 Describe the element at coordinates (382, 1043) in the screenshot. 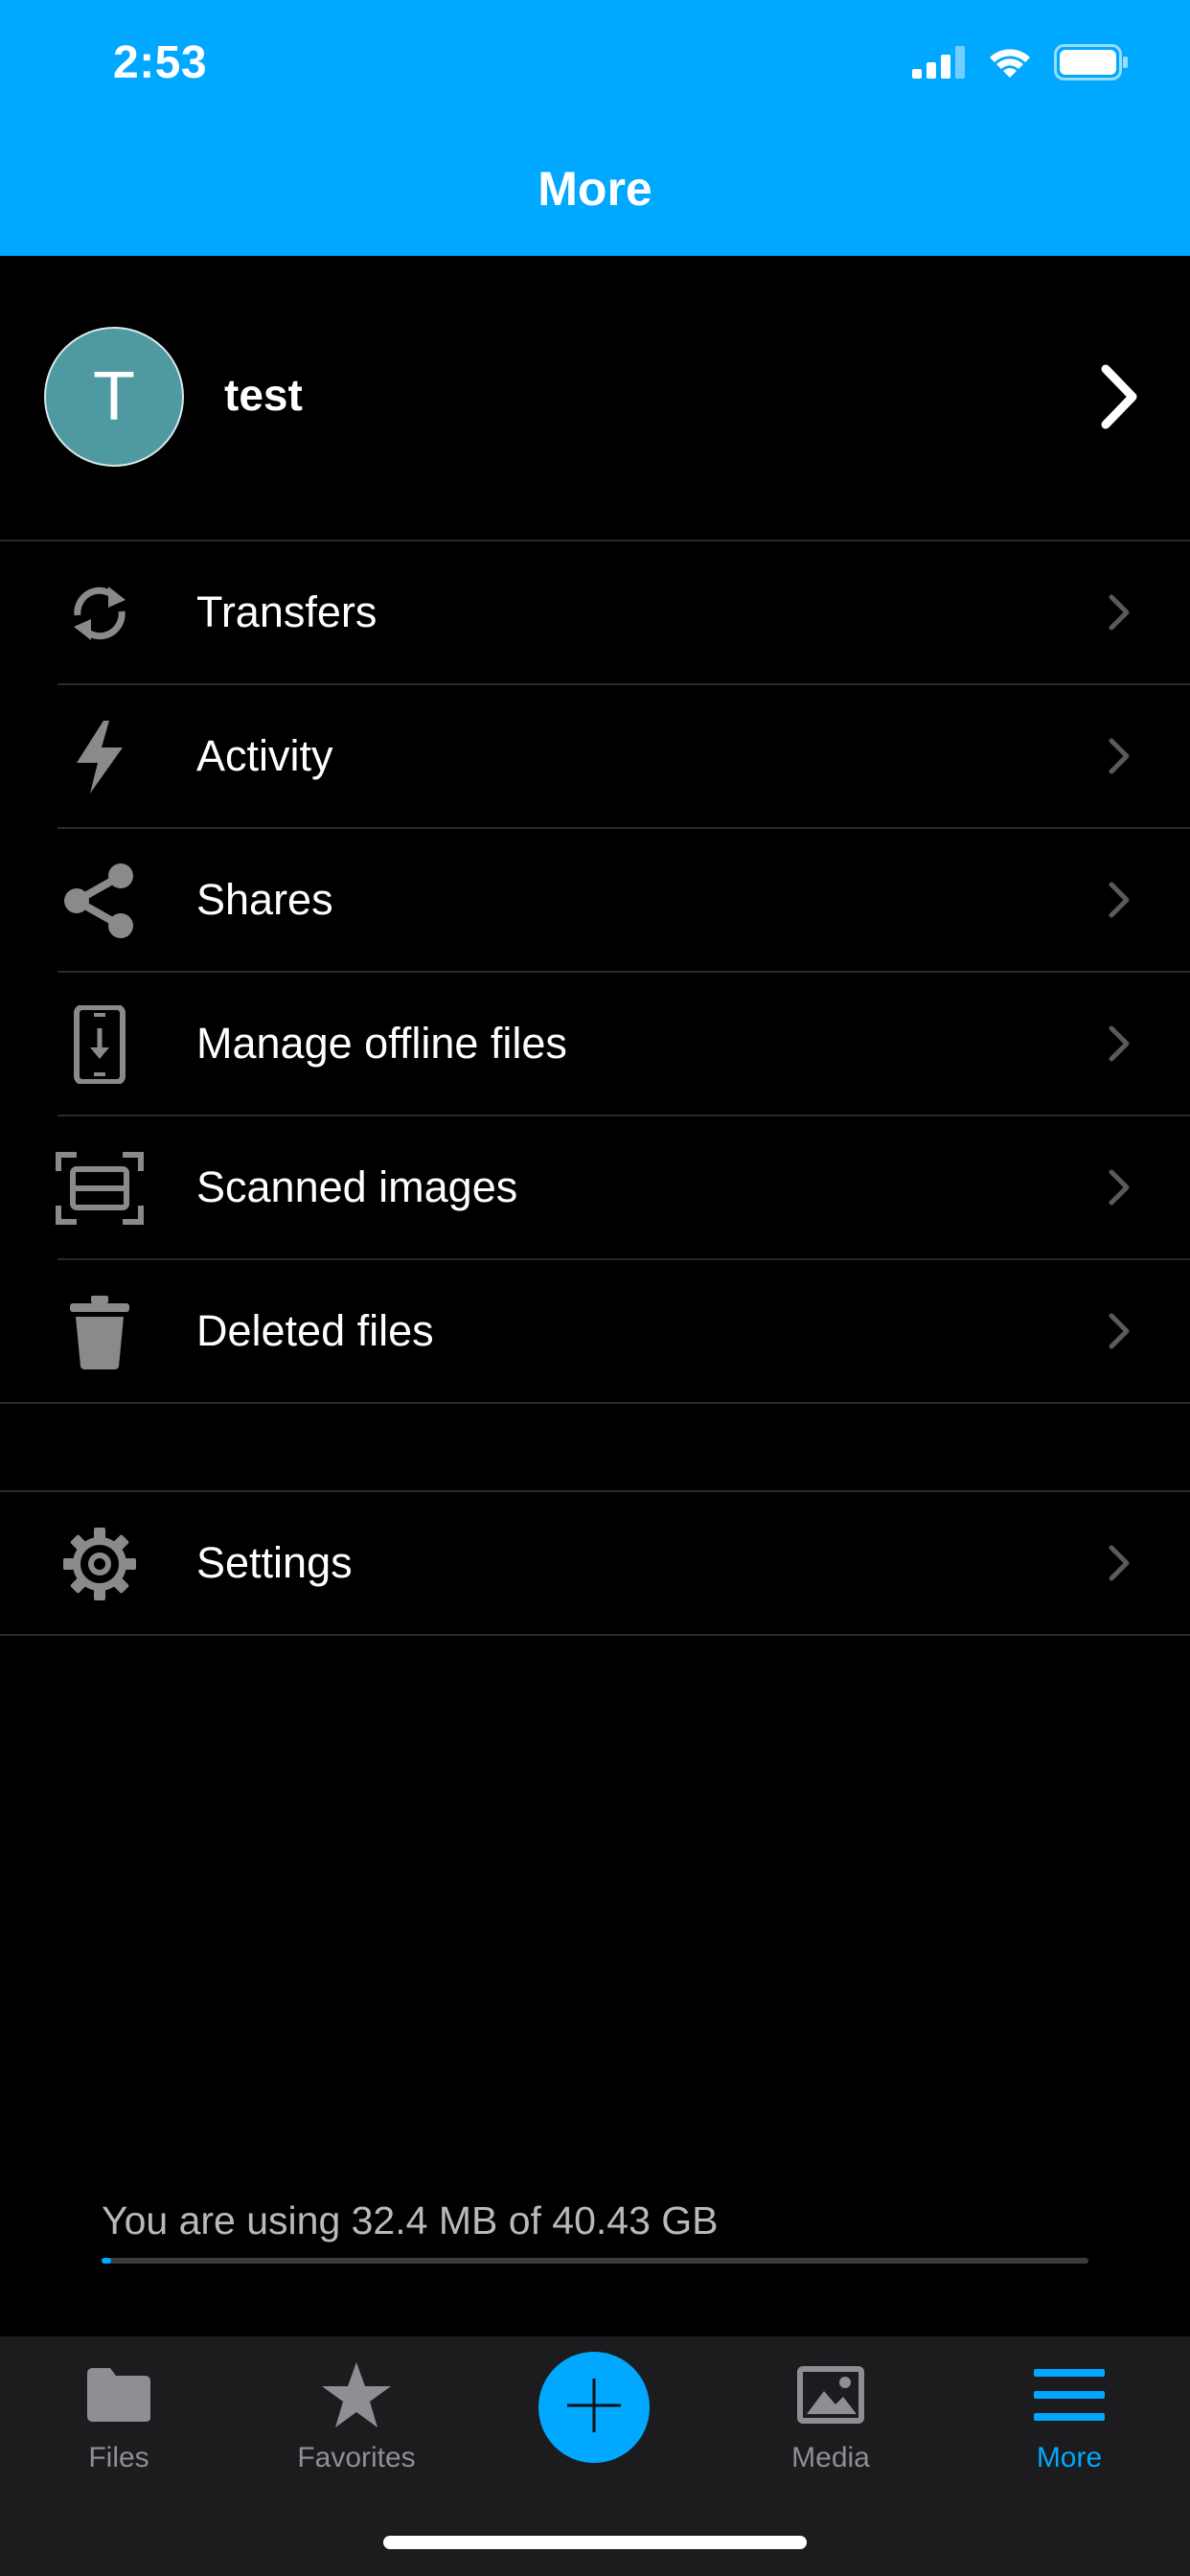

I see `menu-item-label: Manage offline files` at that location.